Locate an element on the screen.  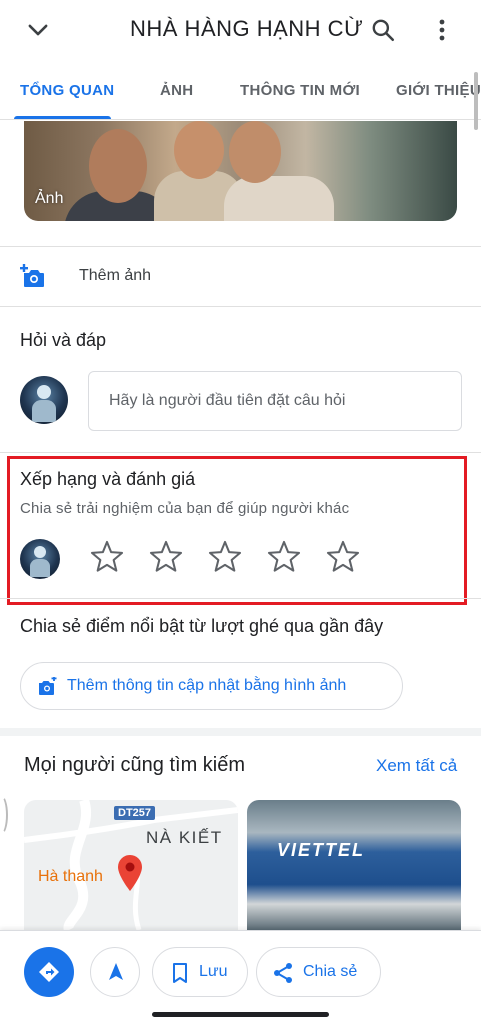
directions-icon is located at coordinates (49, 972).